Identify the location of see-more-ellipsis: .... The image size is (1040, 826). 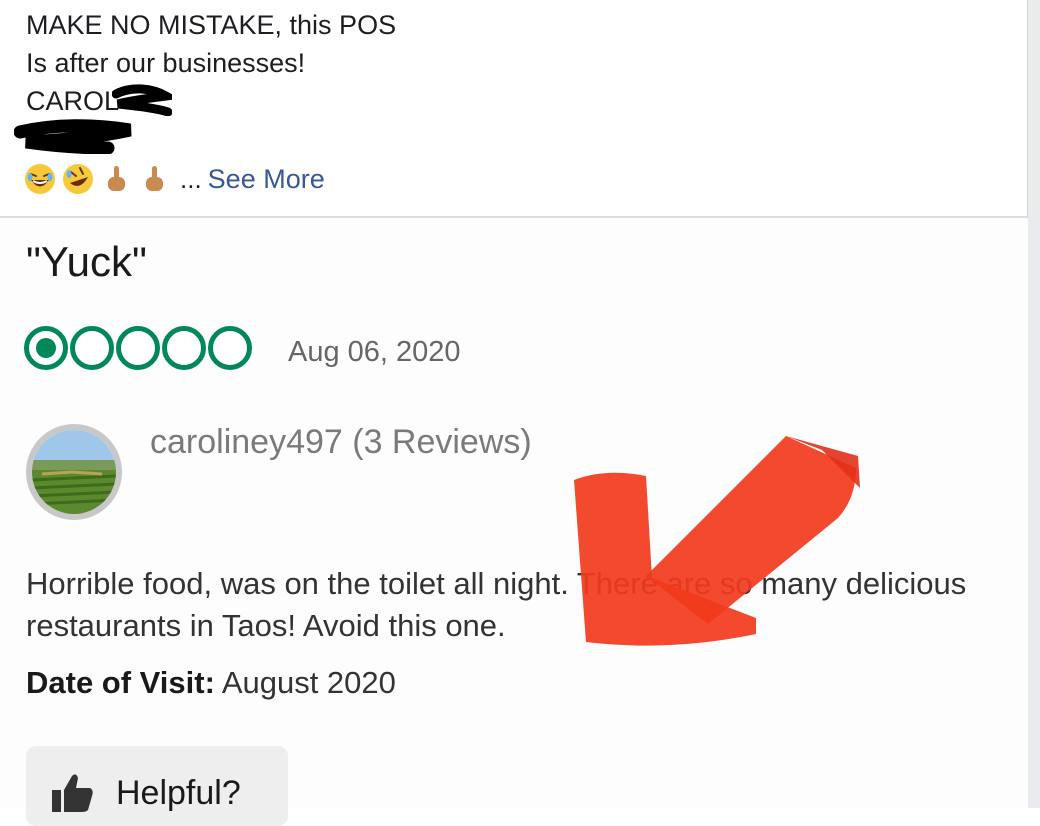
(191, 178).